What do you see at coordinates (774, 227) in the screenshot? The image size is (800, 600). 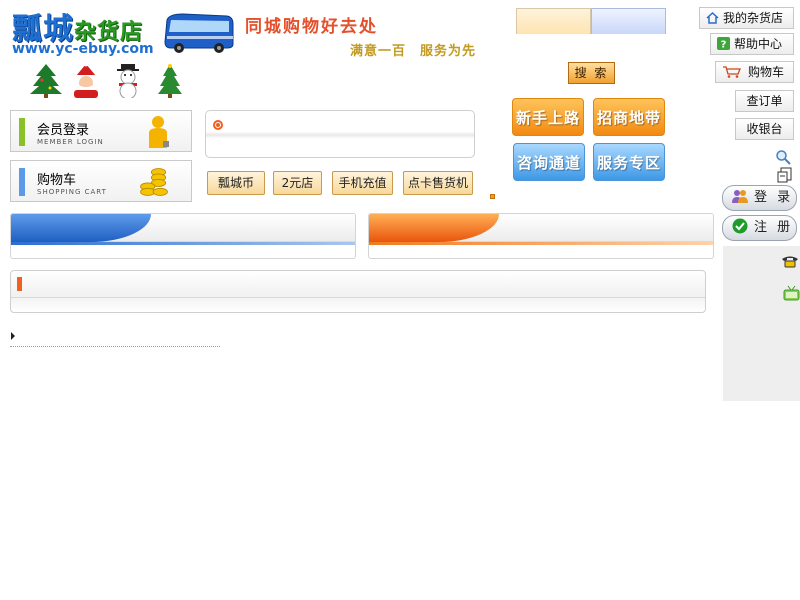 I see `register-label: 注 册` at bounding box center [774, 227].